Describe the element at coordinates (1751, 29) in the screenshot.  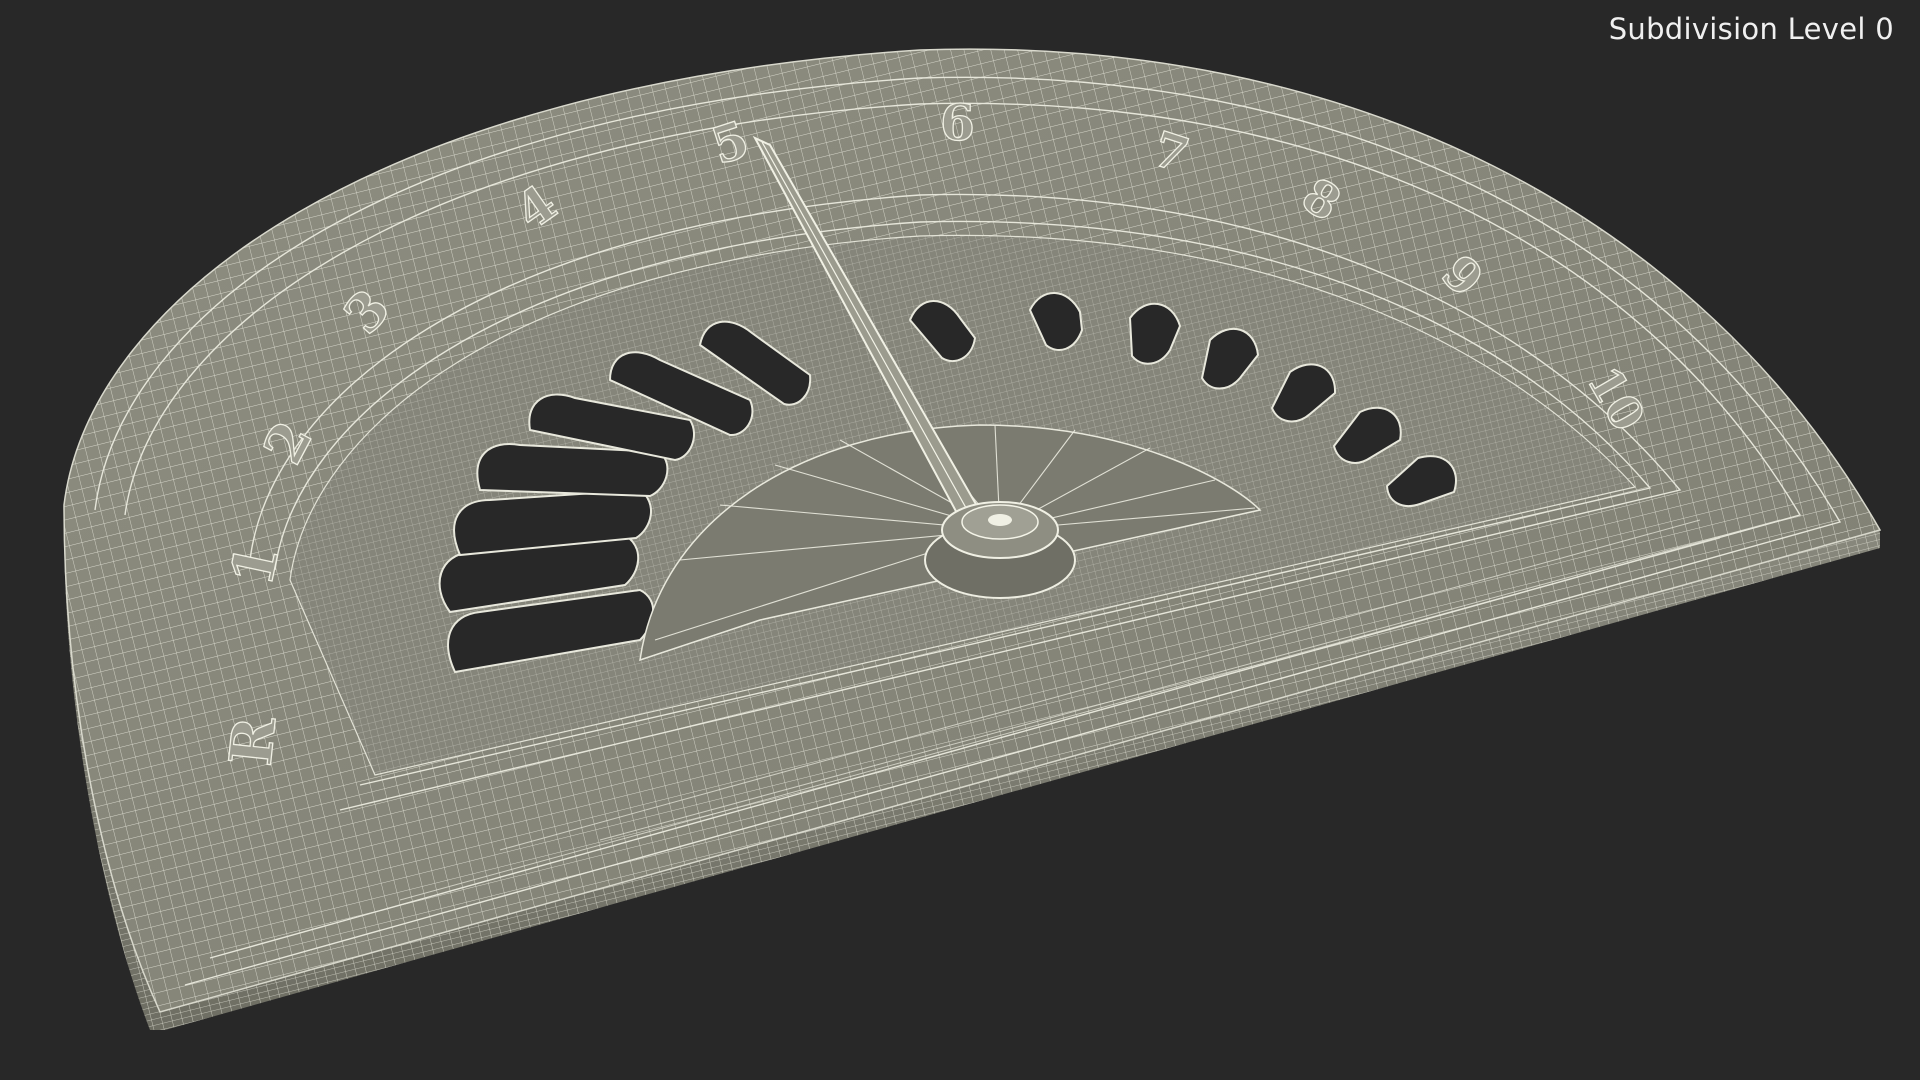
I see `subdivision-level-label: Subdivision Level 0` at that location.